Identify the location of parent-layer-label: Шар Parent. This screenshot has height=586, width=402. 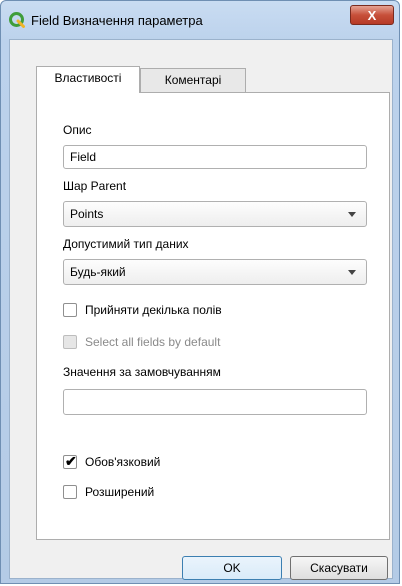
(95, 186).